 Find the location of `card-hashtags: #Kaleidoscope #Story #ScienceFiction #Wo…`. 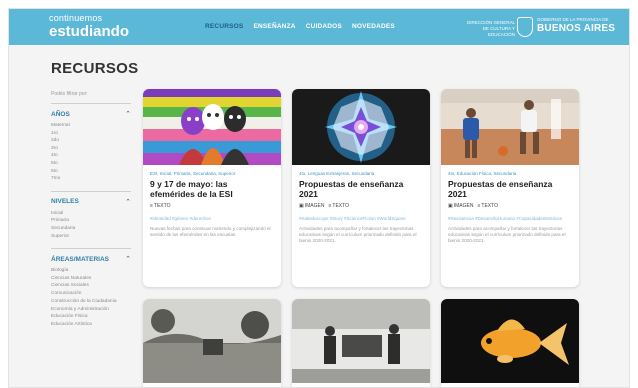

card-hashtags: #Kaleidoscope #Story #ScienceFiction #Wo… is located at coordinates (361, 219).